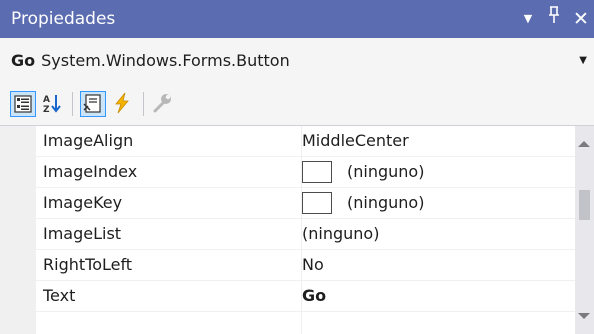 The image size is (594, 334). I want to click on title-buttons: ▼ ✕, so click(555, 19).